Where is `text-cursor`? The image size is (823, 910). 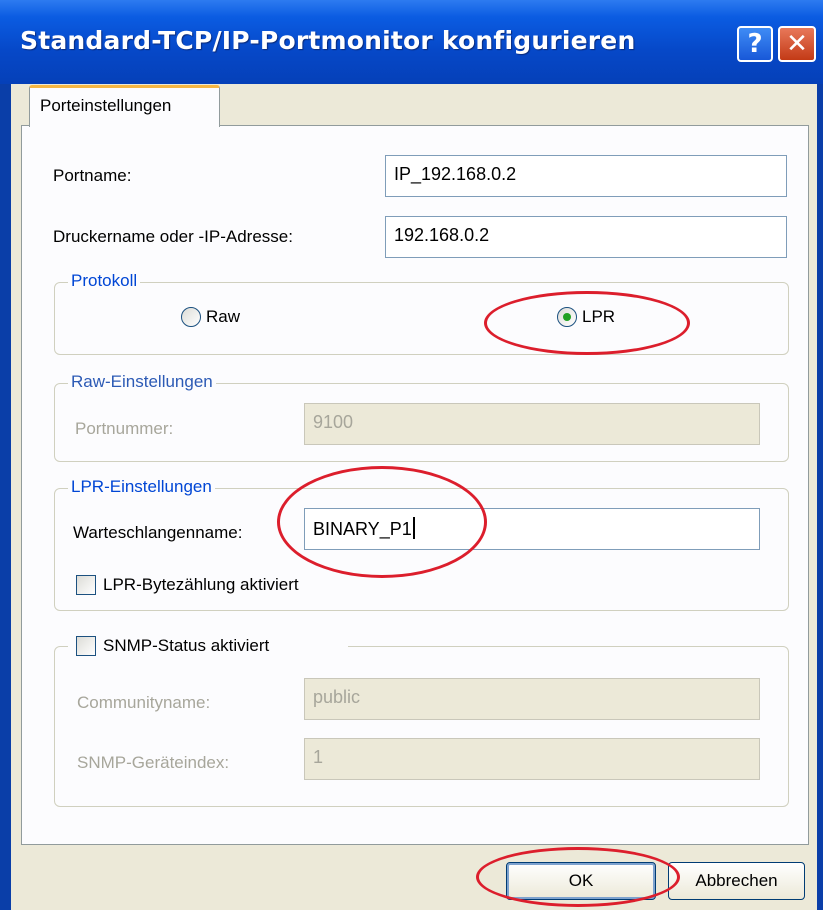 text-cursor is located at coordinates (413, 528).